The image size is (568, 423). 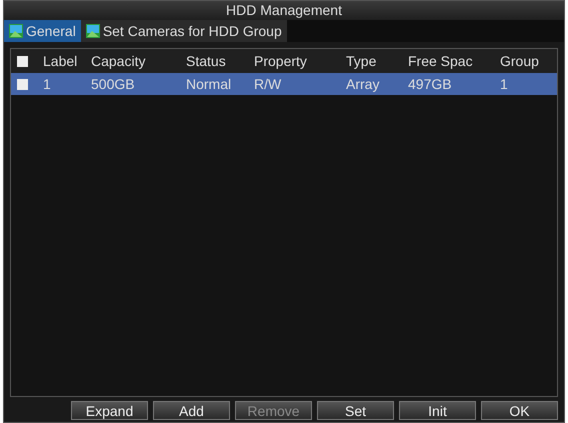 I want to click on tab: General, so click(x=42, y=31).